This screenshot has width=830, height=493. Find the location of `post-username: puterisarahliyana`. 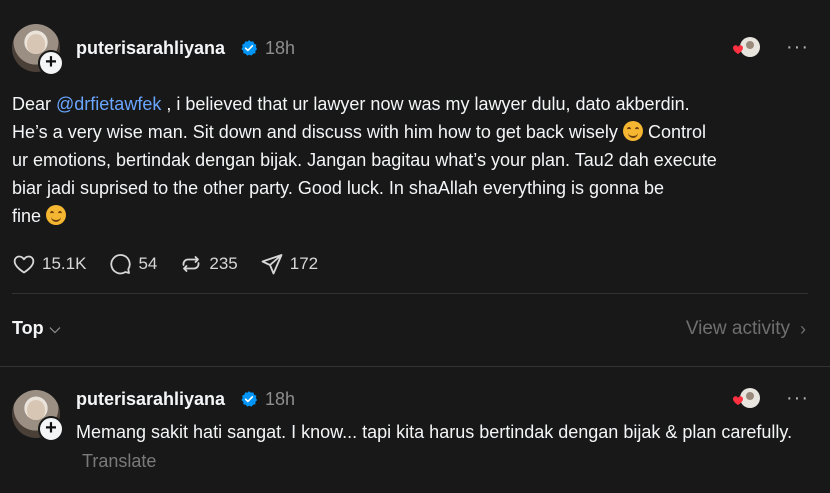

post-username: puterisarahliyana is located at coordinates (150, 48).